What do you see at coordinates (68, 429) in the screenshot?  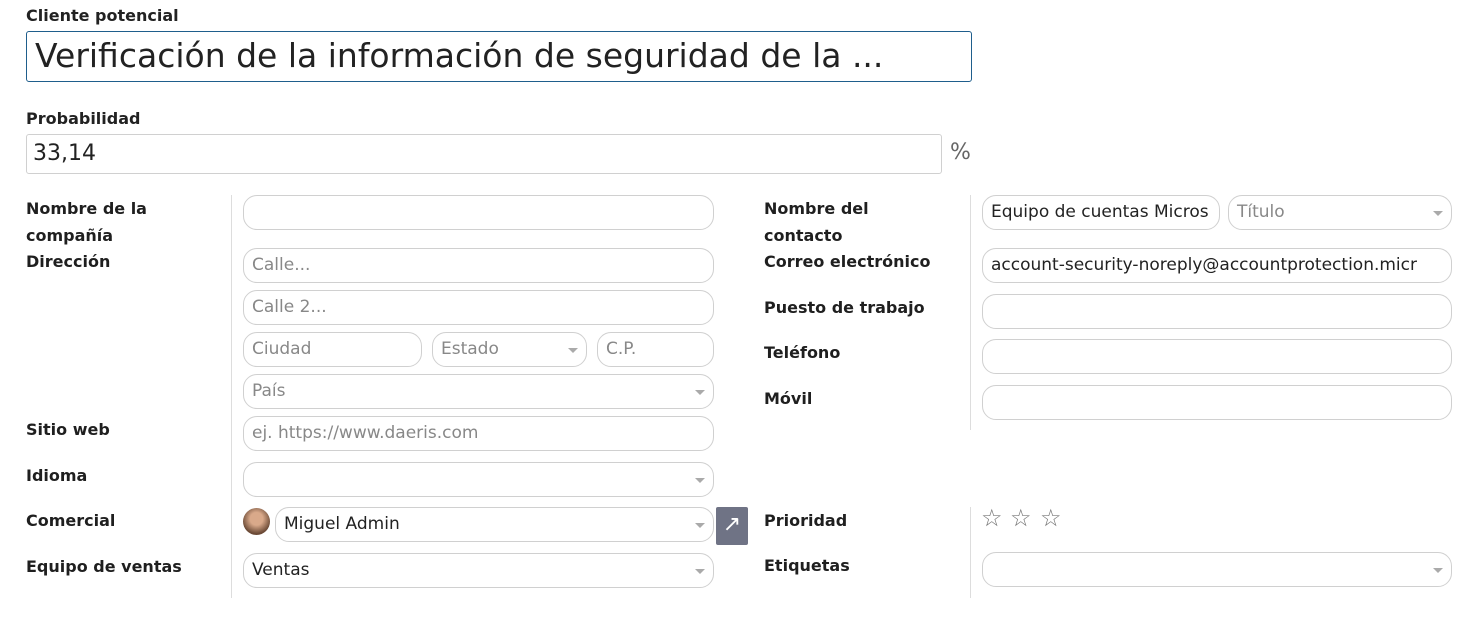 I see `website-label: Sitio web` at bounding box center [68, 429].